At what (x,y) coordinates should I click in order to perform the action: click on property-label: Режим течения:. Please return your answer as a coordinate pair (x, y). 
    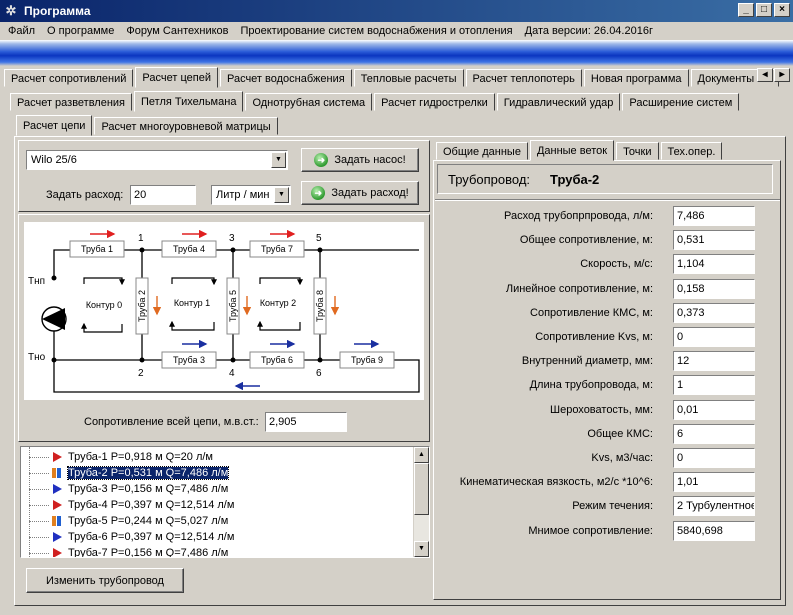
    Looking at the image, I should click on (612, 506).